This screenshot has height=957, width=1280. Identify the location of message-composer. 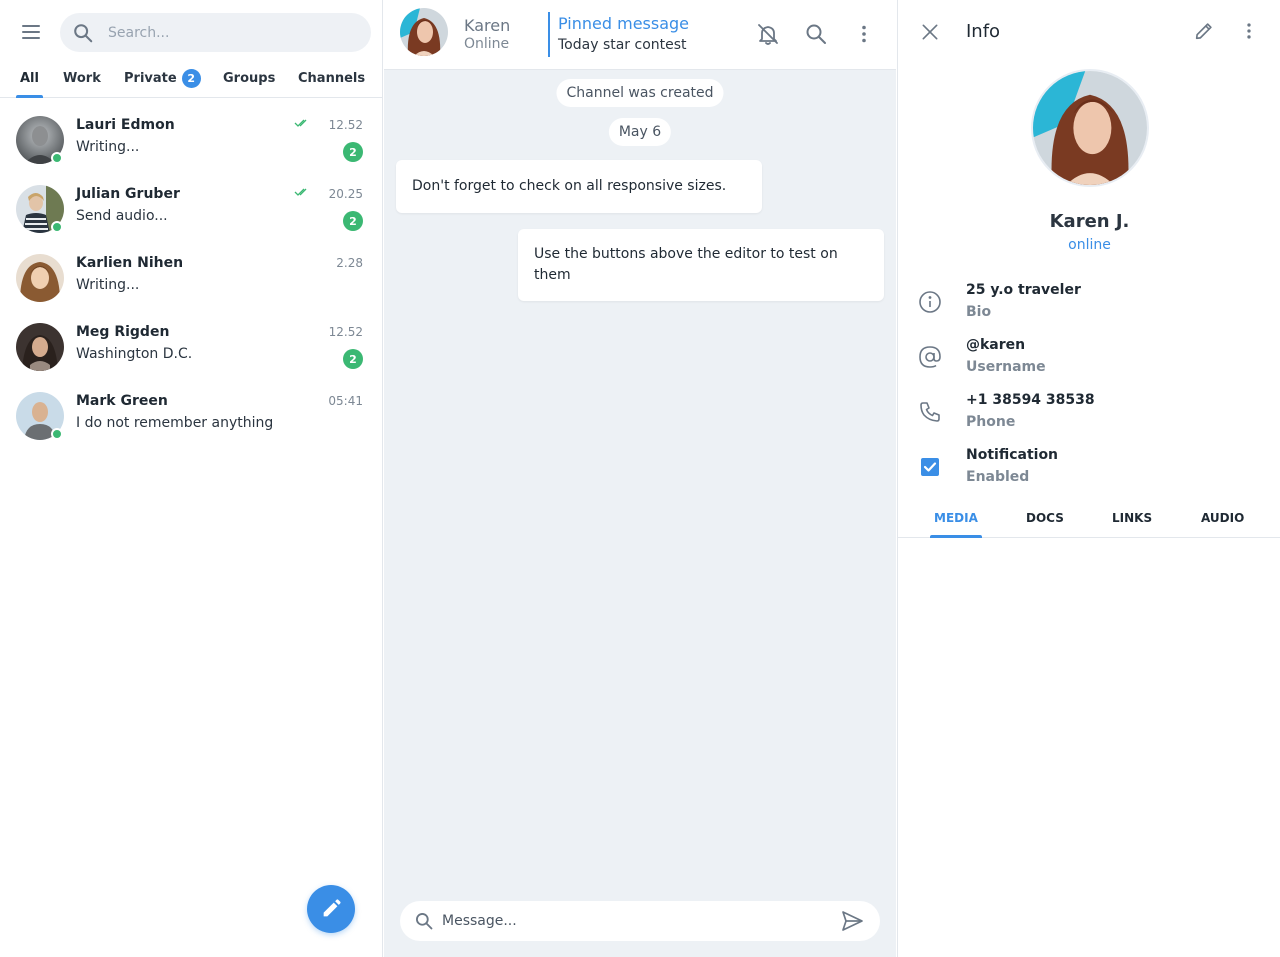
(640, 921).